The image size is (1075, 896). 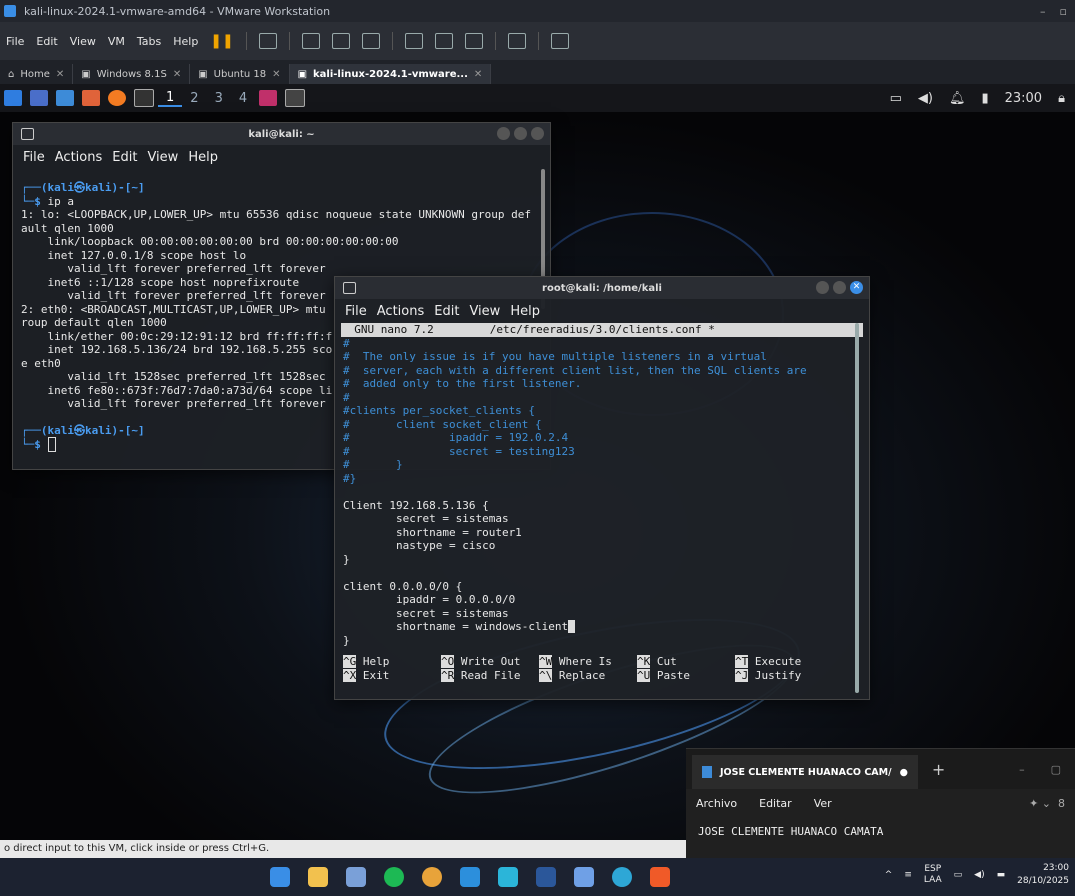 What do you see at coordinates (219, 98) in the screenshot?
I see `workspace-3: 3` at bounding box center [219, 98].